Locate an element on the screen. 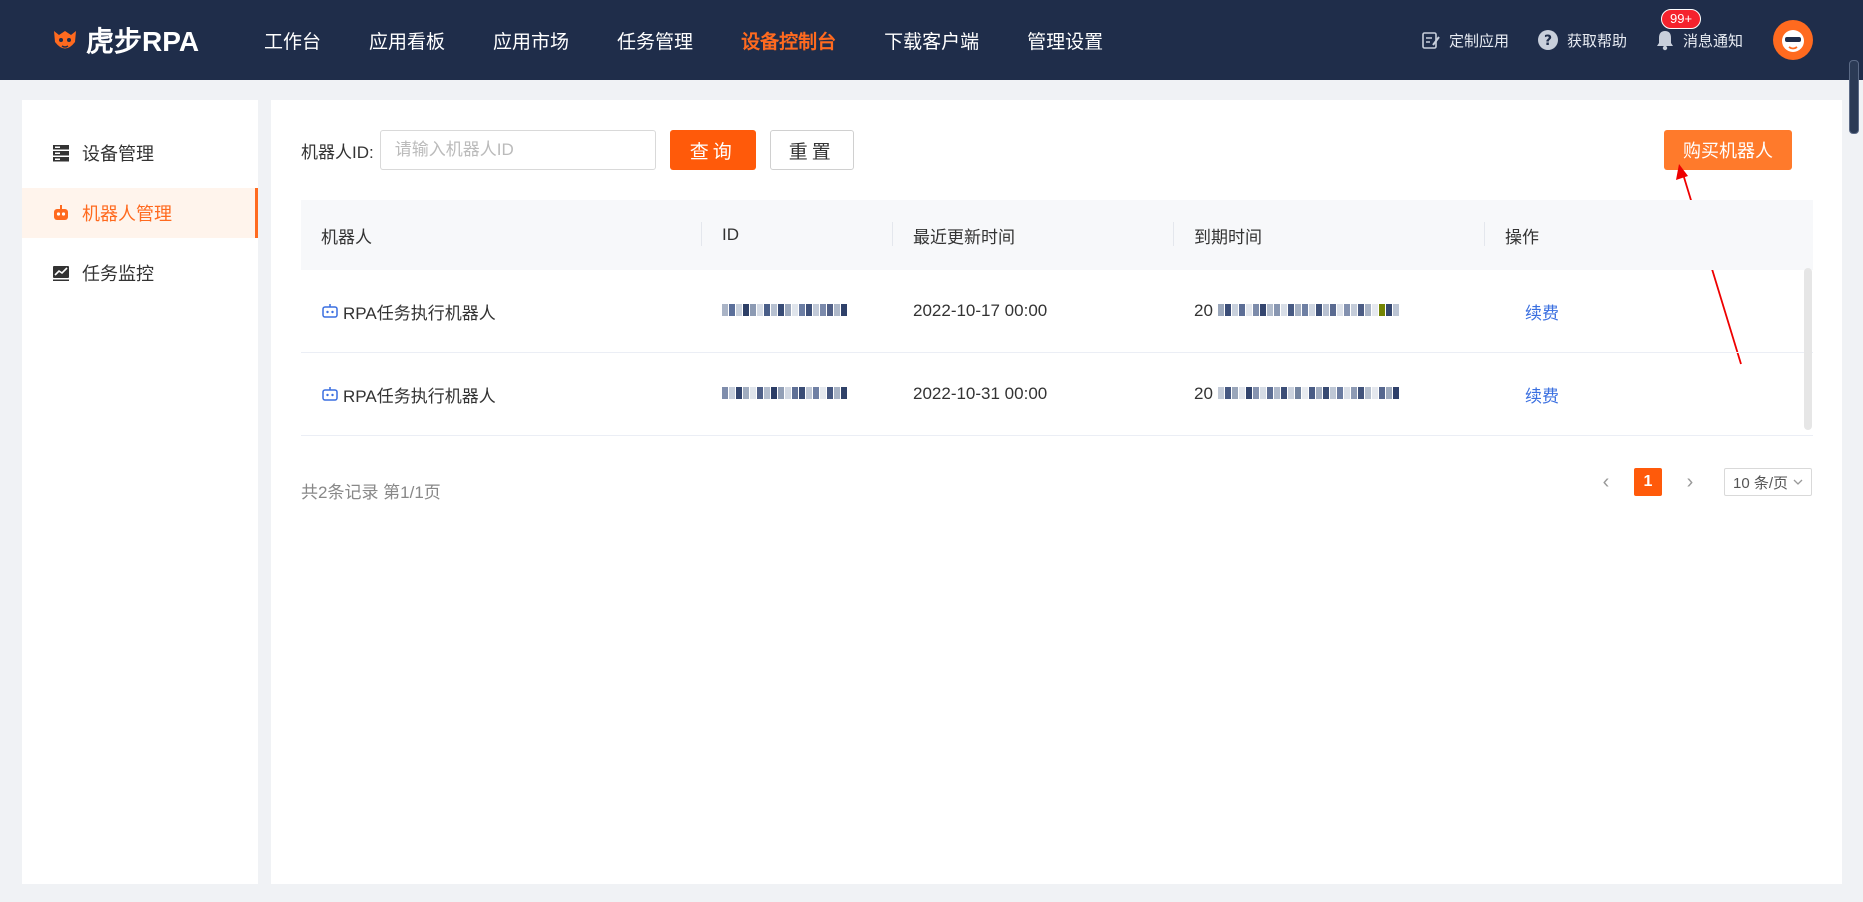 The height and width of the screenshot is (902, 1863). help-link: ? 获取帮助 is located at coordinates (1582, 40).